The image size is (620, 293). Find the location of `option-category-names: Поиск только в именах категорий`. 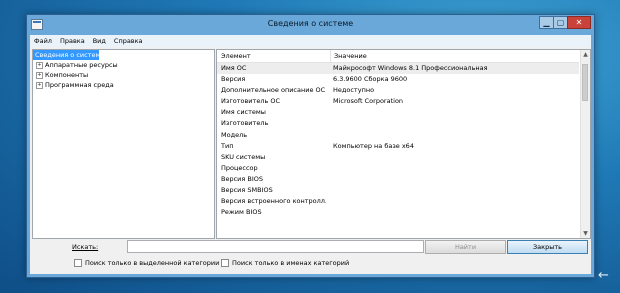

option-category-names: Поиск только в именах категорий is located at coordinates (285, 263).